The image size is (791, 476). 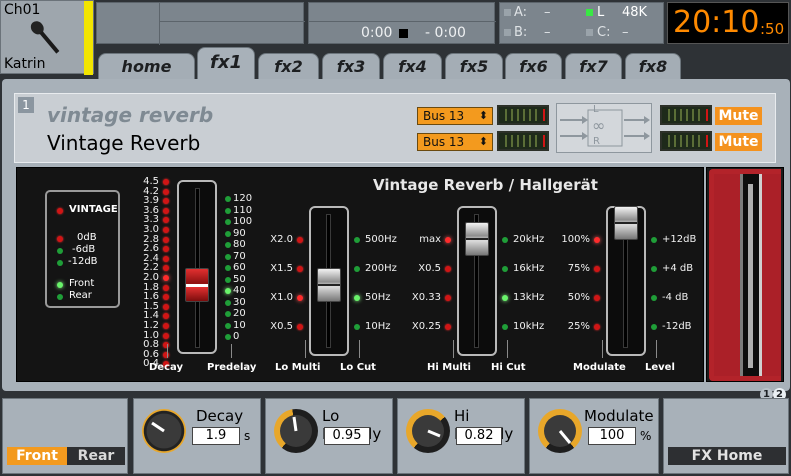 What do you see at coordinates (529, 326) in the screenshot?
I see `hi-cut-scale-label: 10kHz` at bounding box center [529, 326].